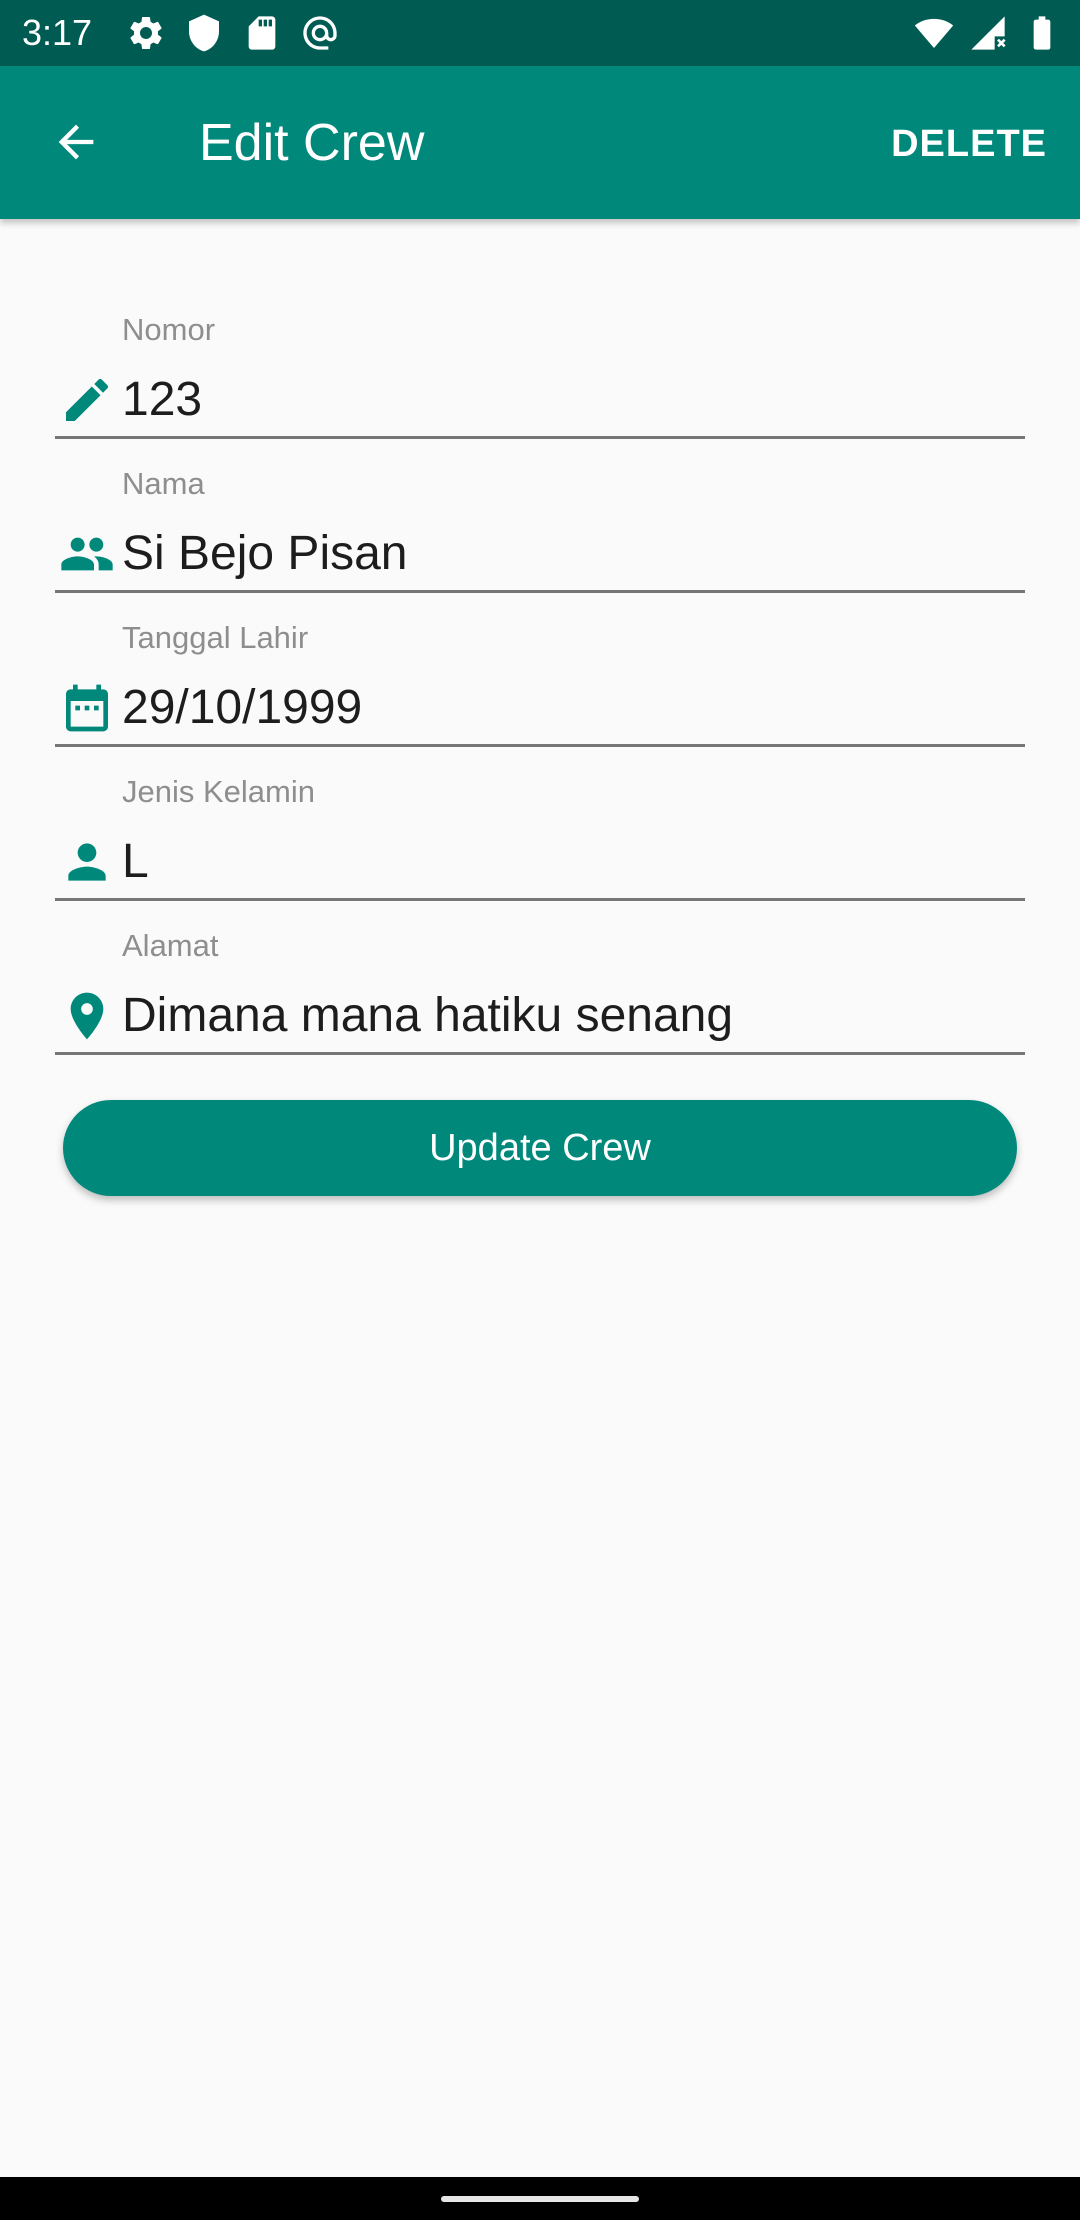  I want to click on home-handle, so click(540, 2199).